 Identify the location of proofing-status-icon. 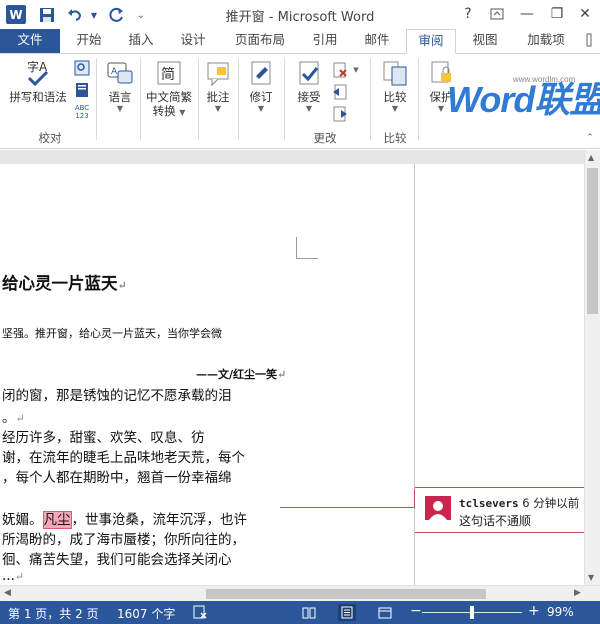
(200, 613).